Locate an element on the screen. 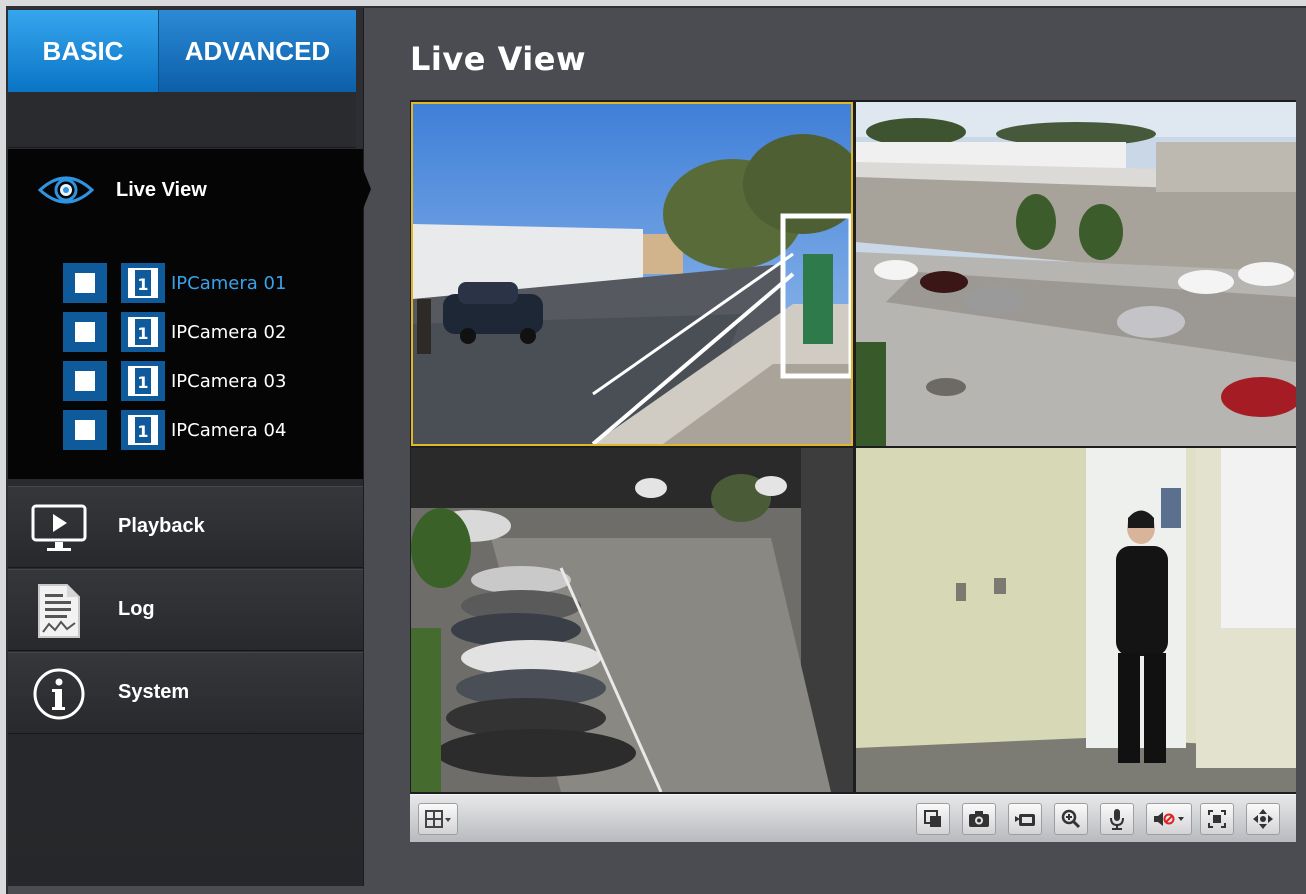  speaker-mute-icon is located at coordinates (1169, 819).